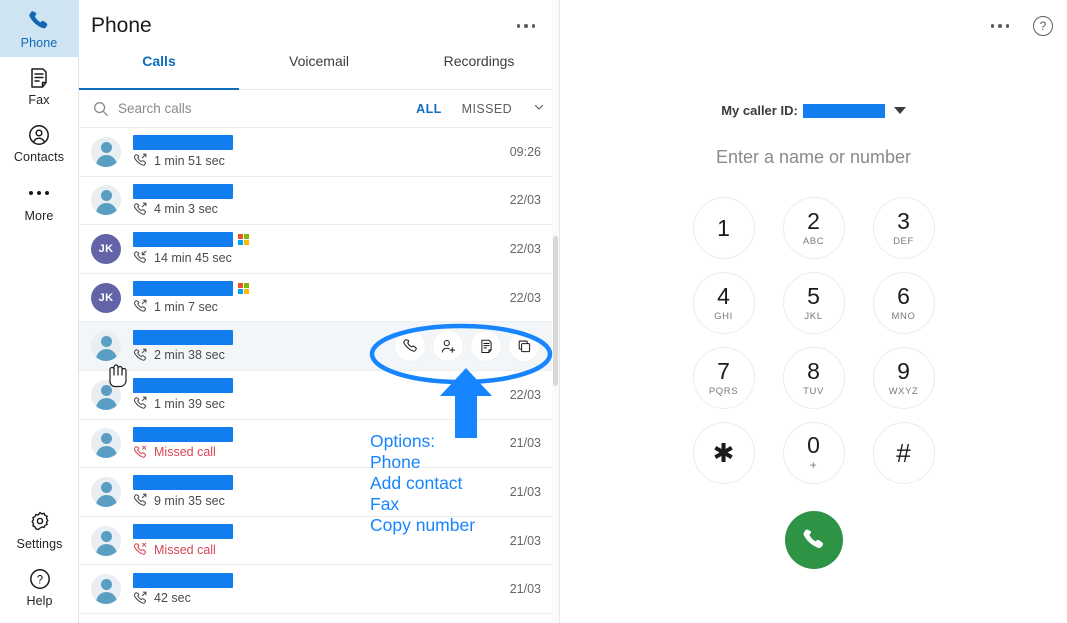  Describe the element at coordinates (479, 70) in the screenshot. I see `tab-recordings: Recordings` at that location.